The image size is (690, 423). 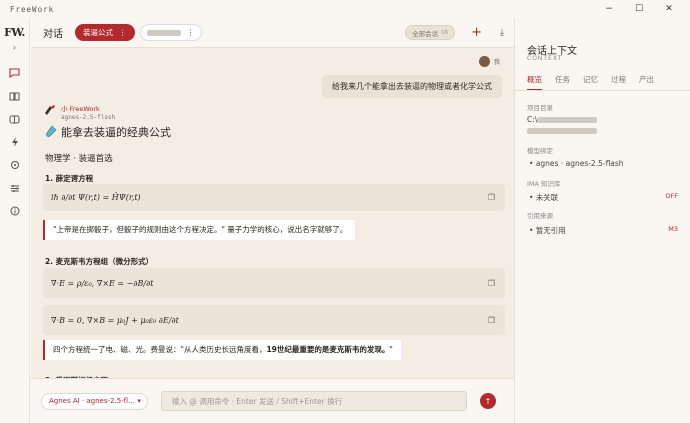 I want to click on tab-memory: 记忆, so click(x=590, y=82).